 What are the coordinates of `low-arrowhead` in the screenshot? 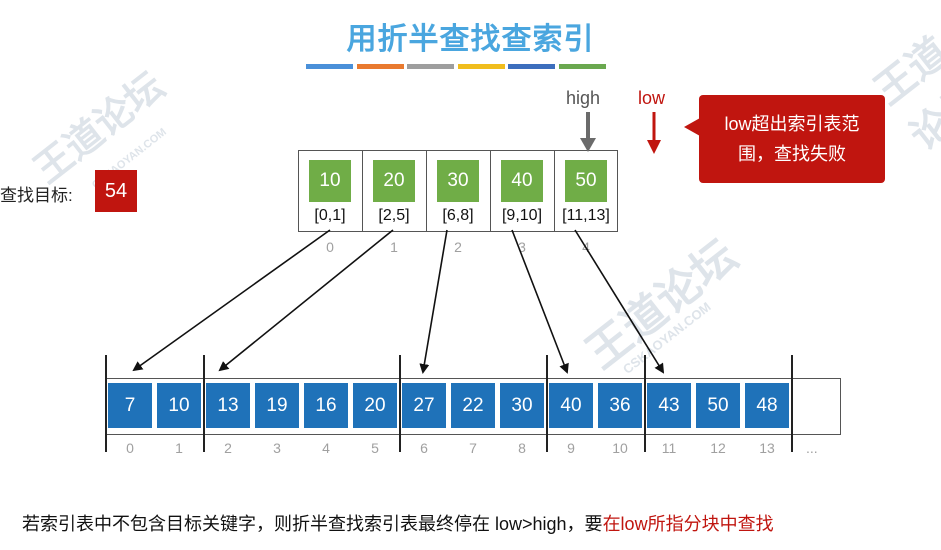 It's located at (654, 147).